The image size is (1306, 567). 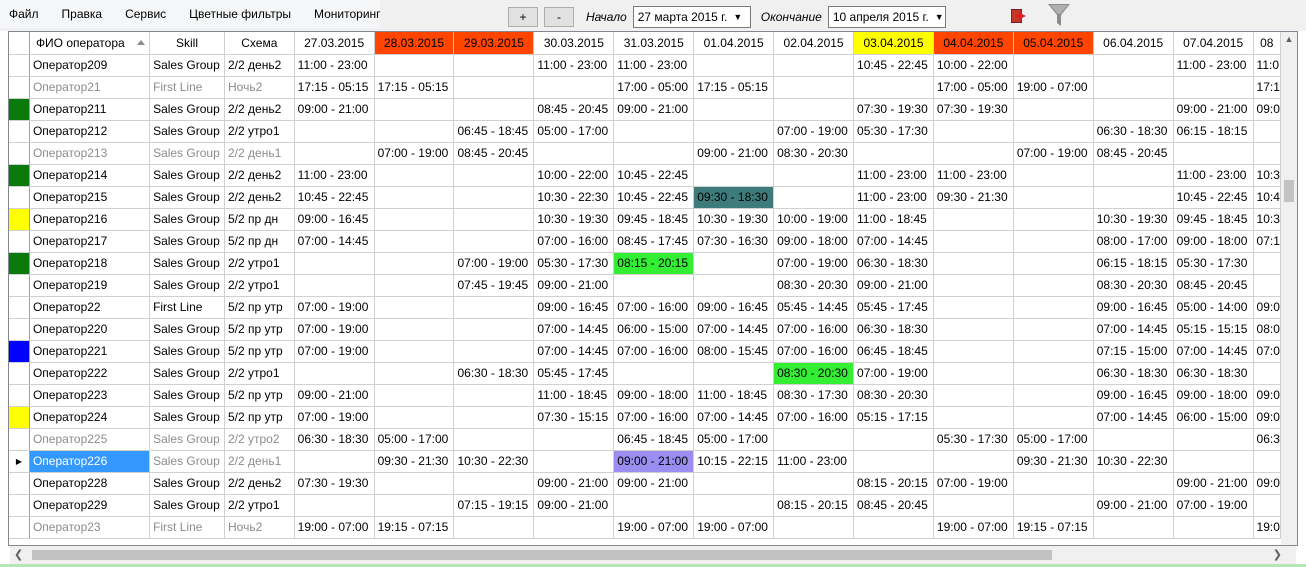 I want to click on shift-cell: 09:0, so click(x=1267, y=483).